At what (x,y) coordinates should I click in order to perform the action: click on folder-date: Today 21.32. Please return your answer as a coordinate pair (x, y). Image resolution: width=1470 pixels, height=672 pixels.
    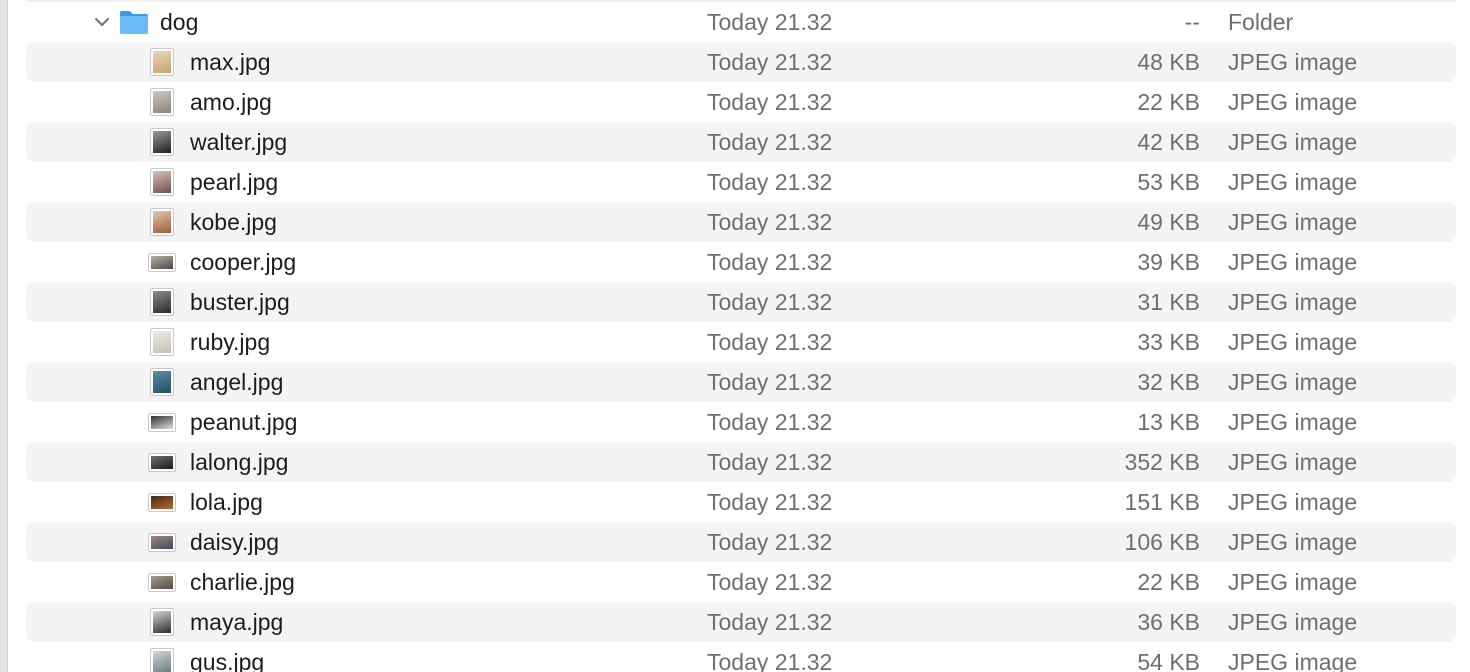
    Looking at the image, I should click on (770, 22).